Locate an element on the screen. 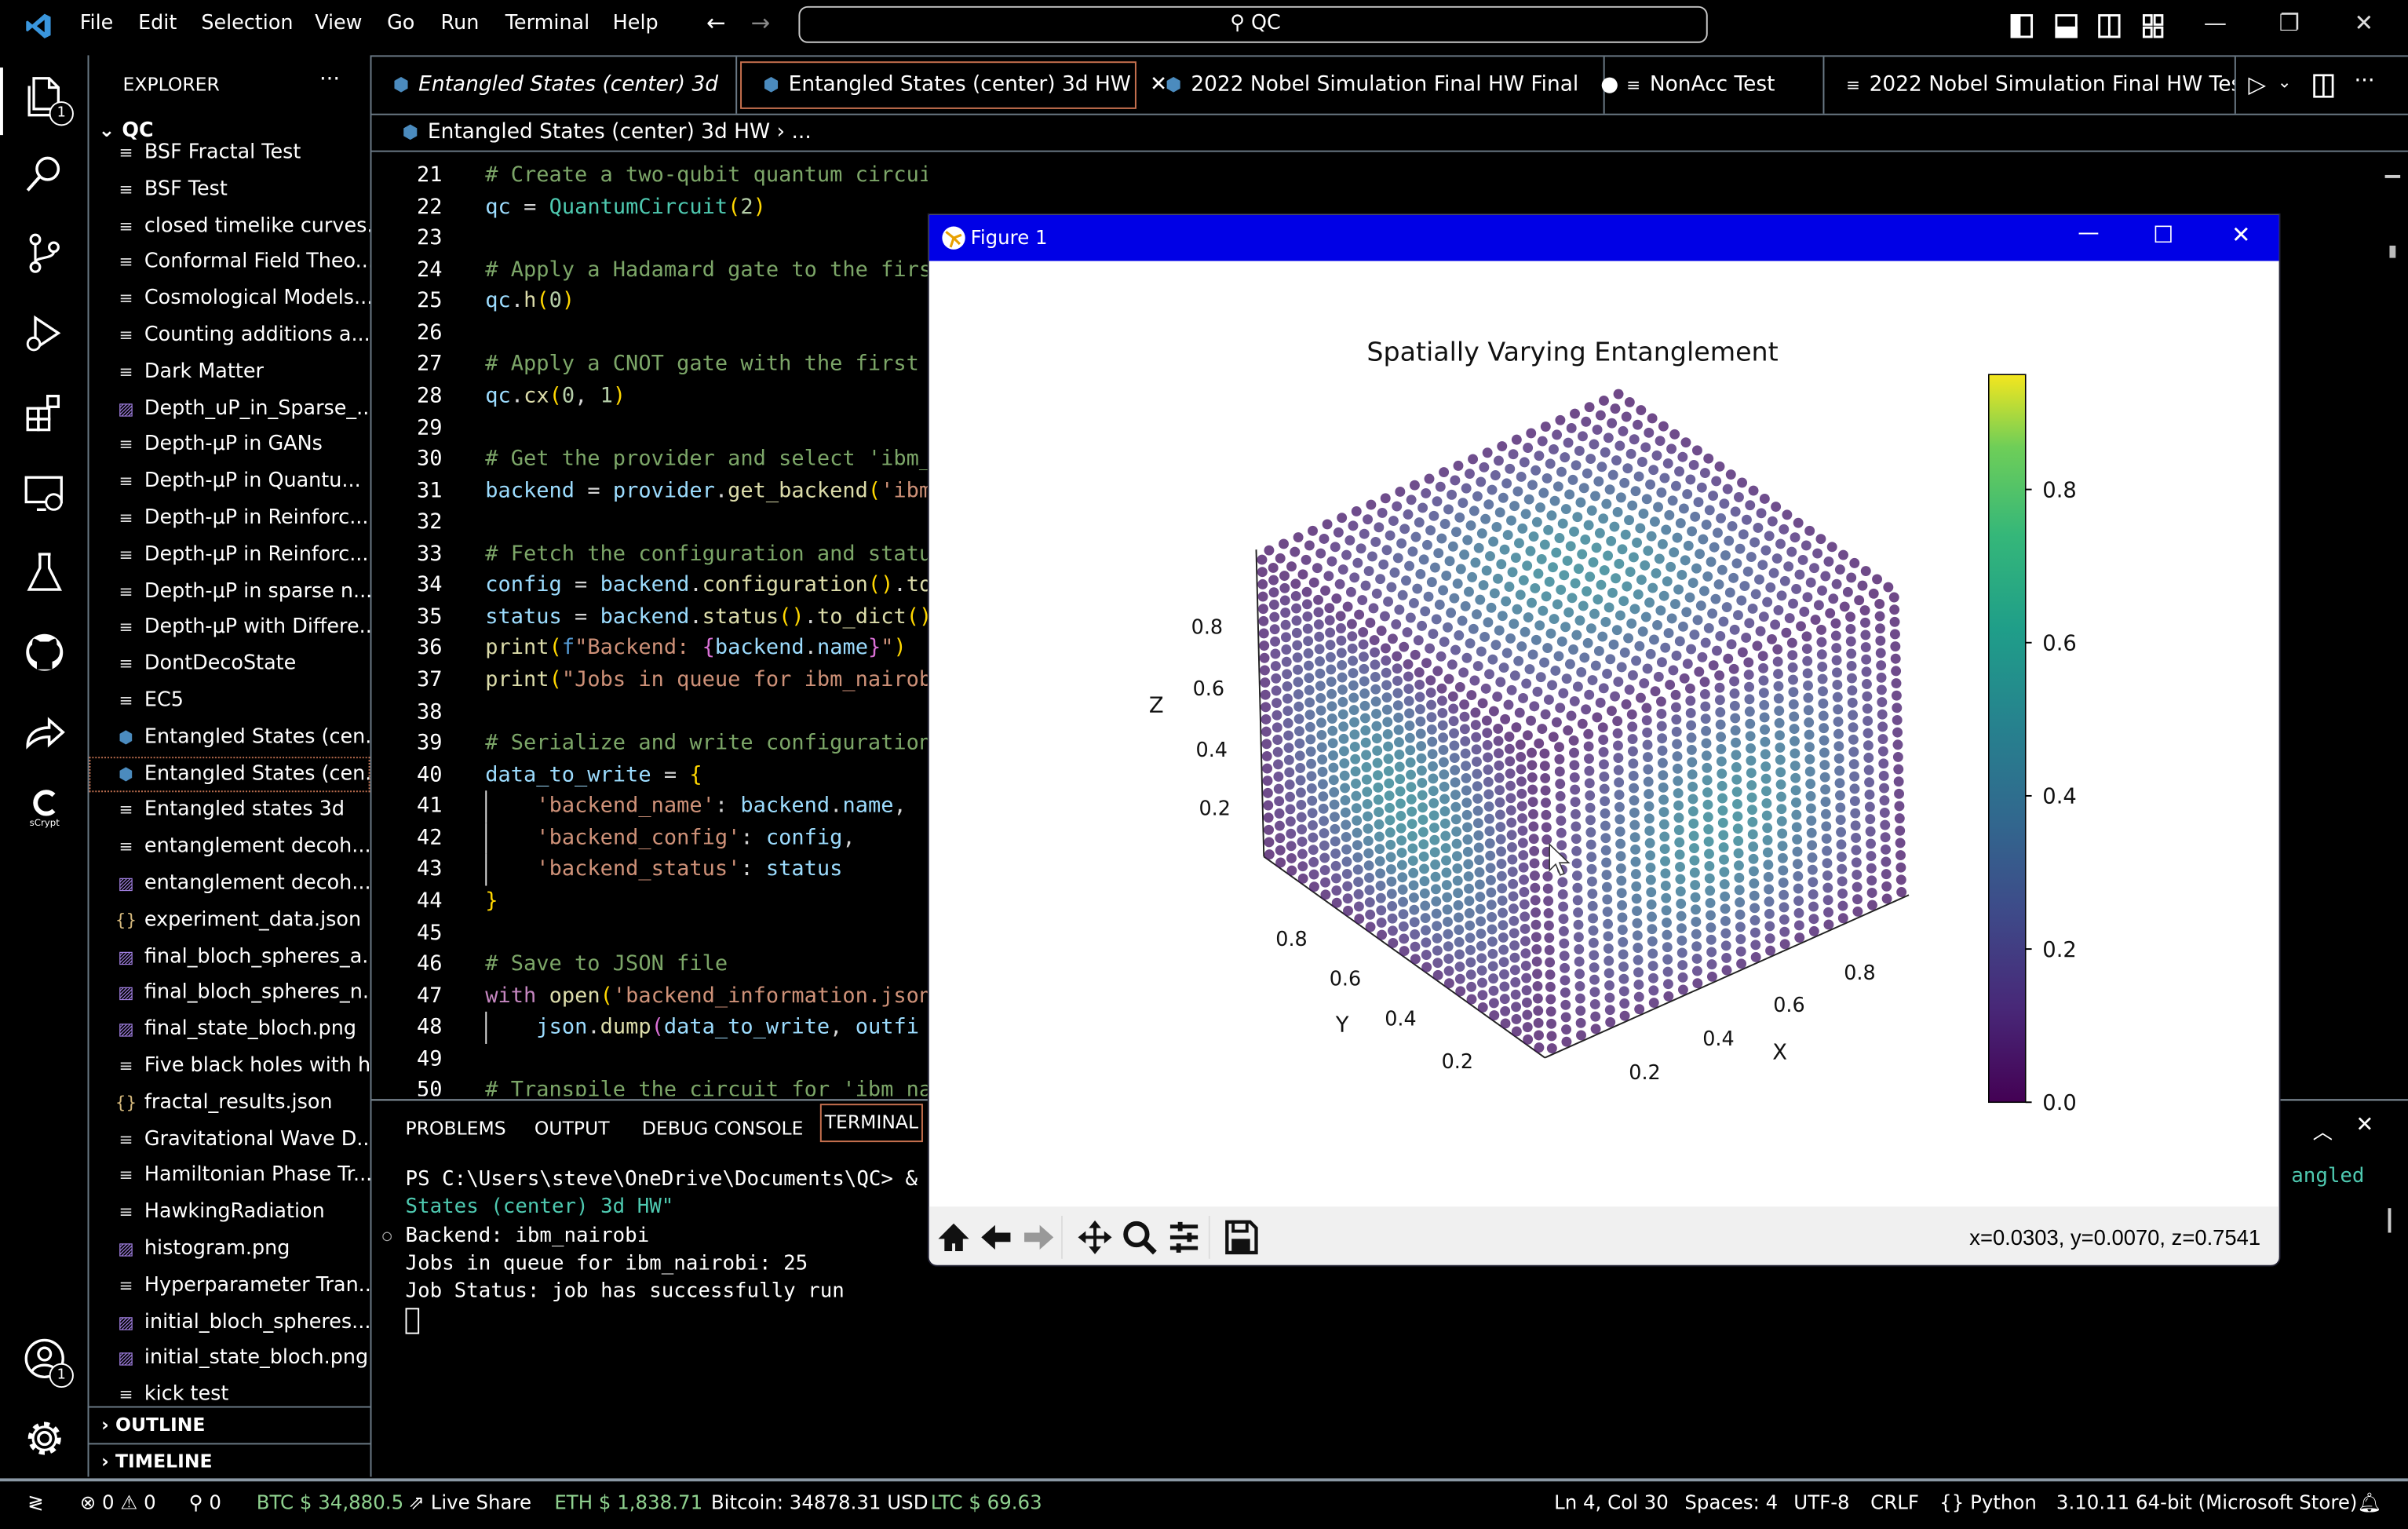 The height and width of the screenshot is (1529, 2408). btc-price: BTC $ 34,880.5 is located at coordinates (330, 1502).